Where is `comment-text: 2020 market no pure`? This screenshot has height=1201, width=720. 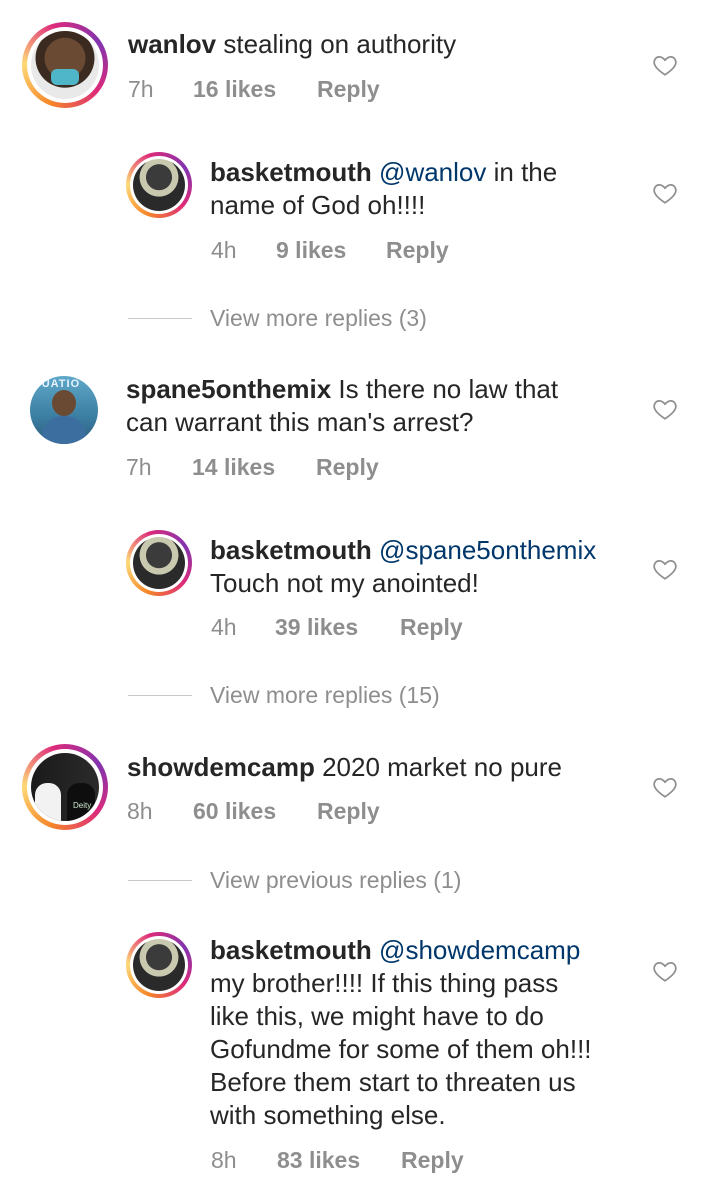
comment-text: 2020 market no pure is located at coordinates (442, 767).